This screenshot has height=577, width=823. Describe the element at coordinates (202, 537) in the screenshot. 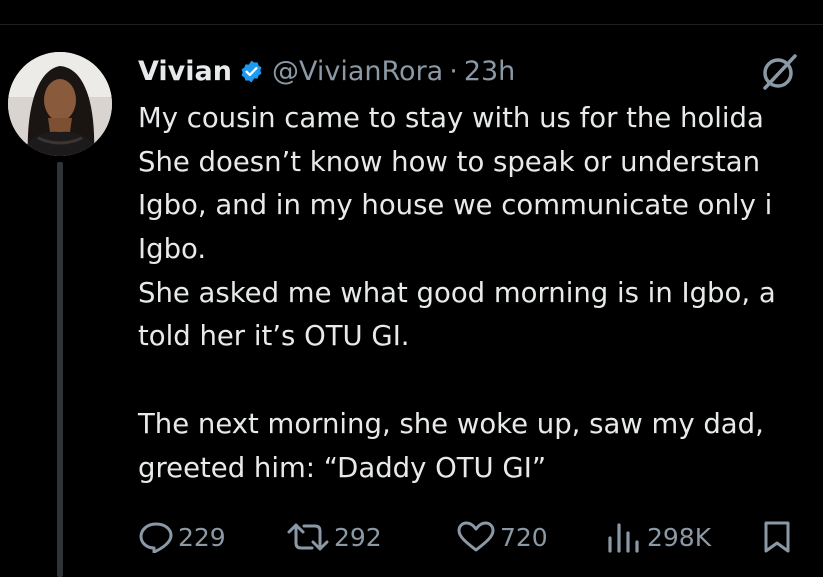

I see `reply-count: 229` at that location.